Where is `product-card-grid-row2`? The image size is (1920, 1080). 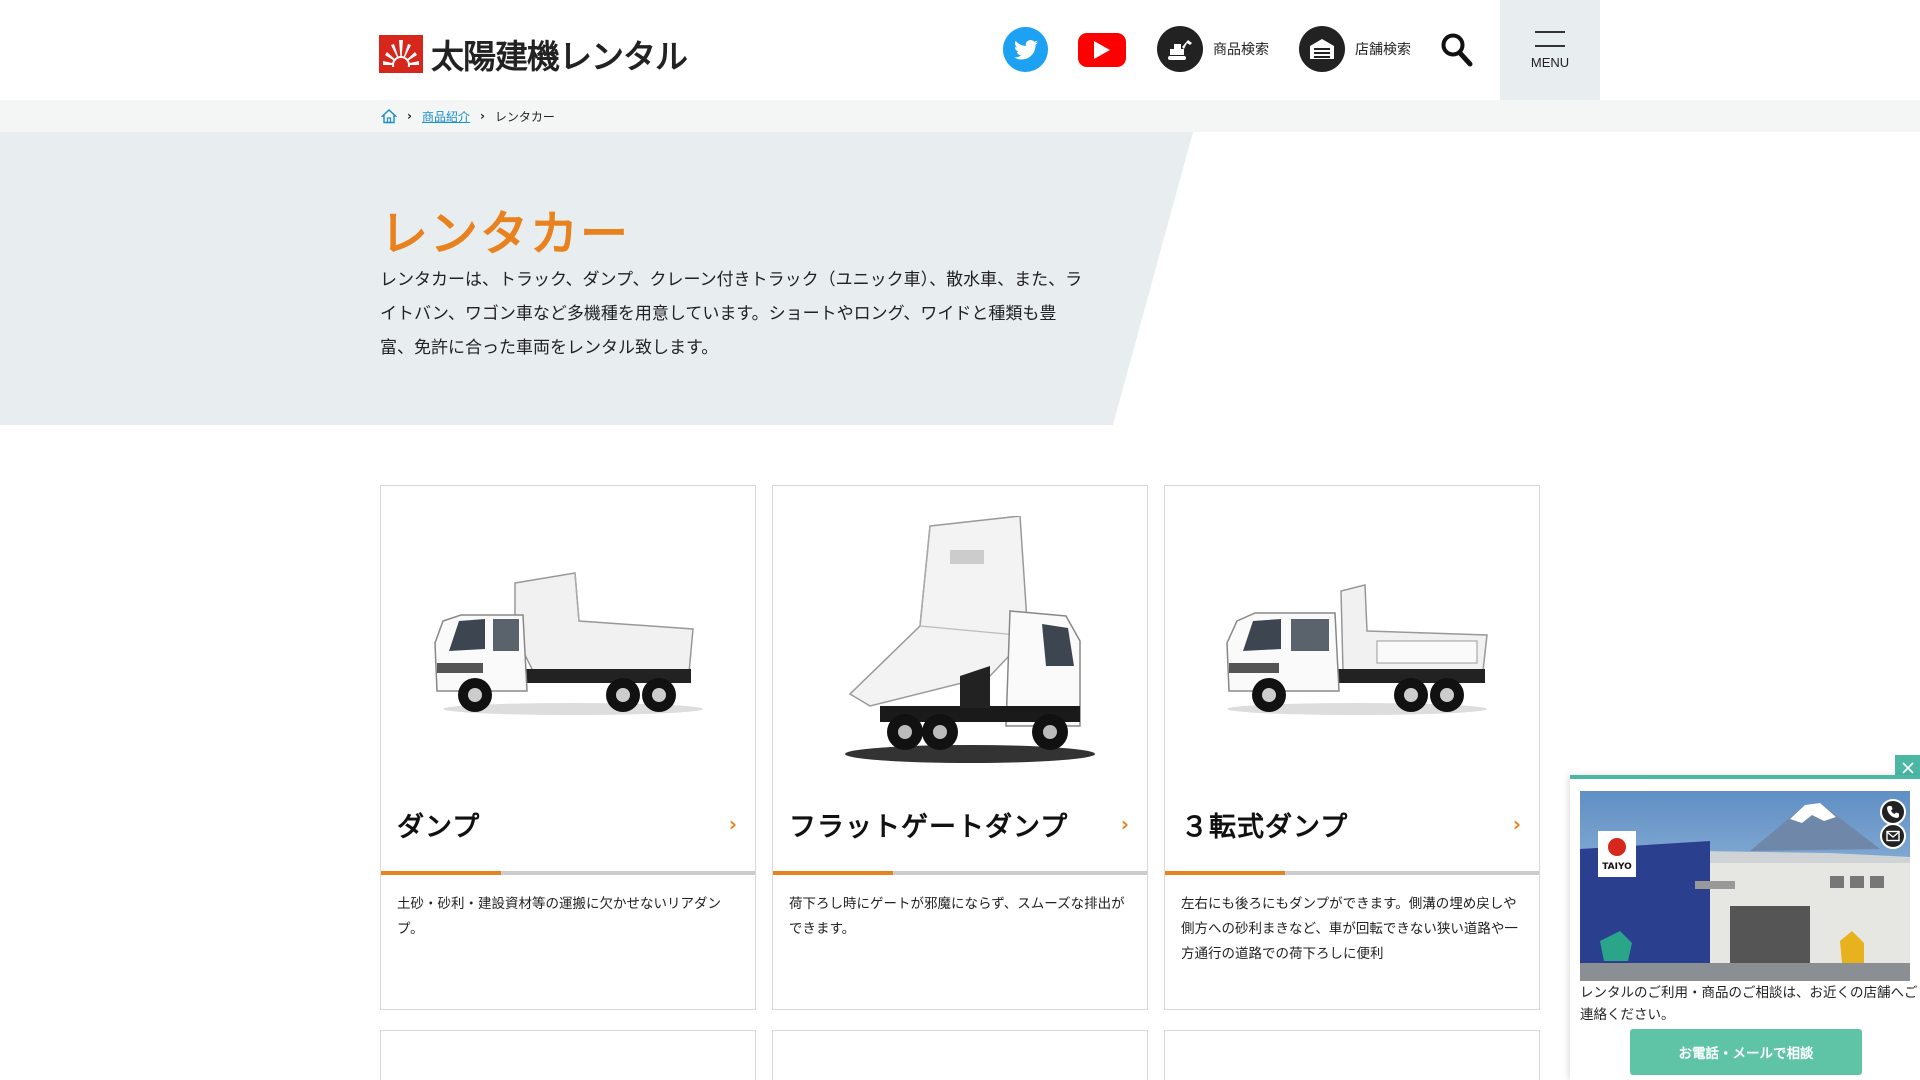 product-card-grid-row2 is located at coordinates (960, 1055).